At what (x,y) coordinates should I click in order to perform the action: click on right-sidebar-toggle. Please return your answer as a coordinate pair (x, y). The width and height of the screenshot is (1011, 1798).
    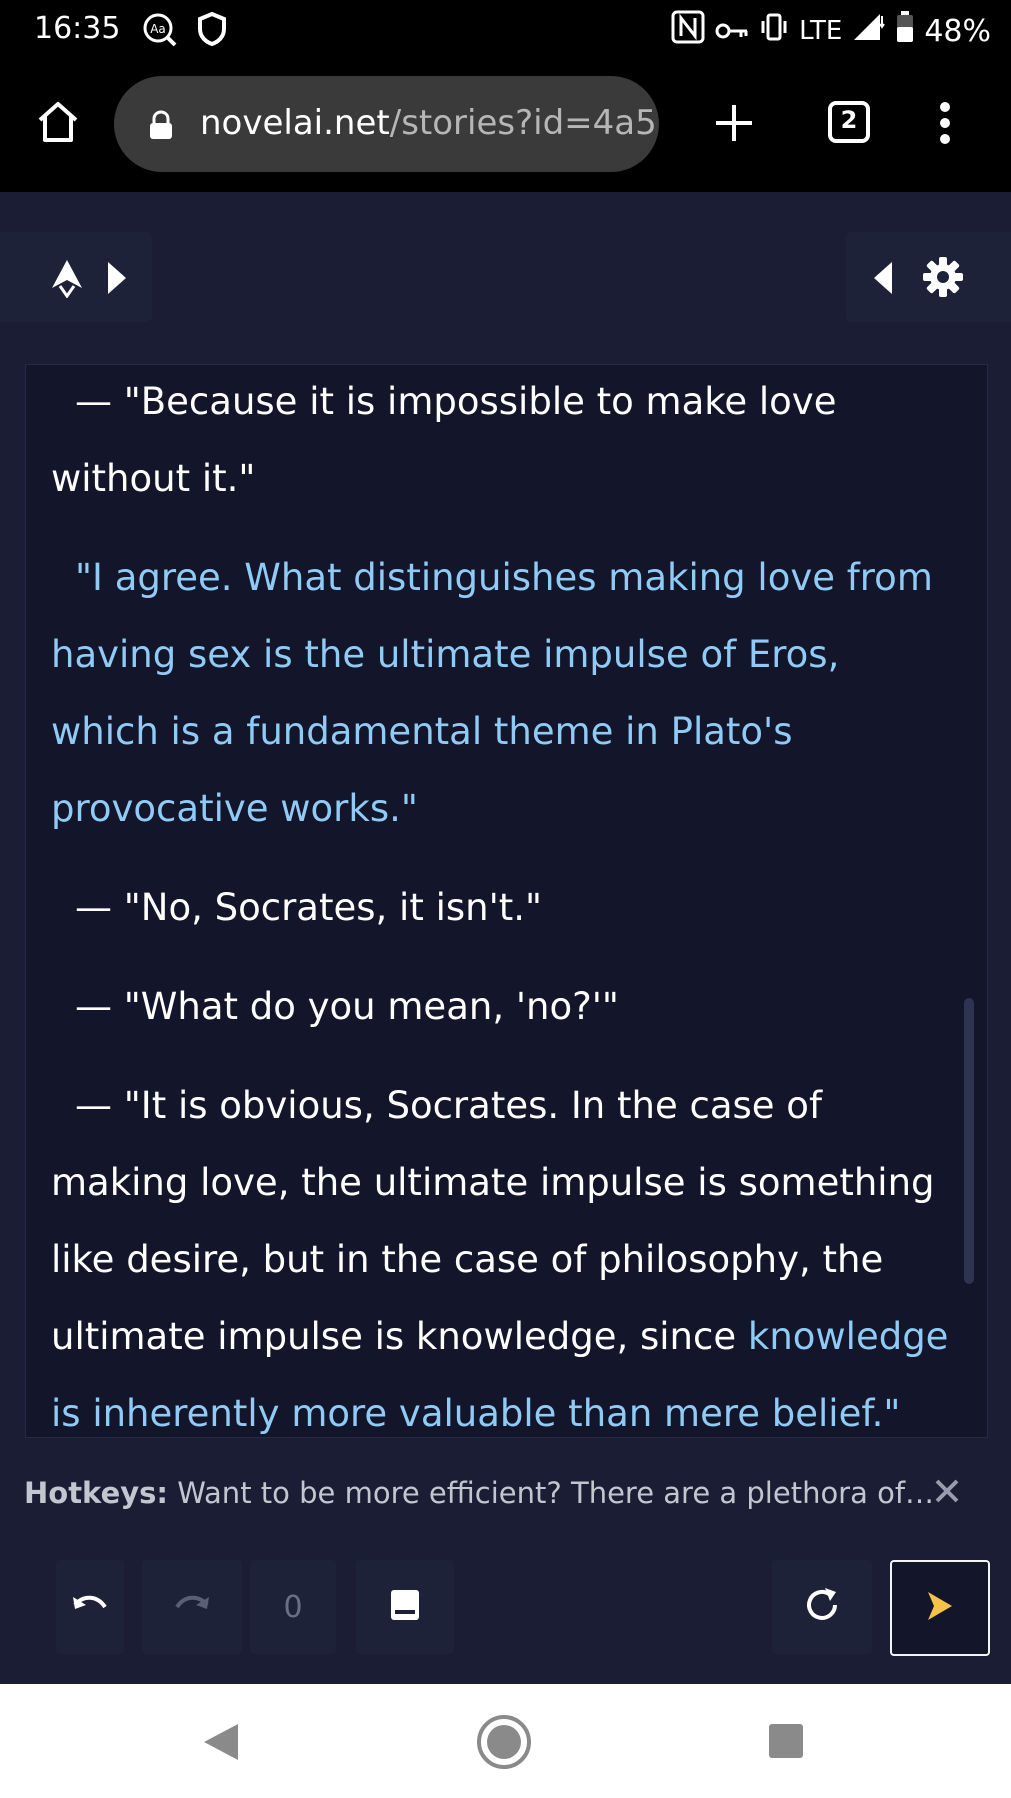
    Looking at the image, I should click on (928, 277).